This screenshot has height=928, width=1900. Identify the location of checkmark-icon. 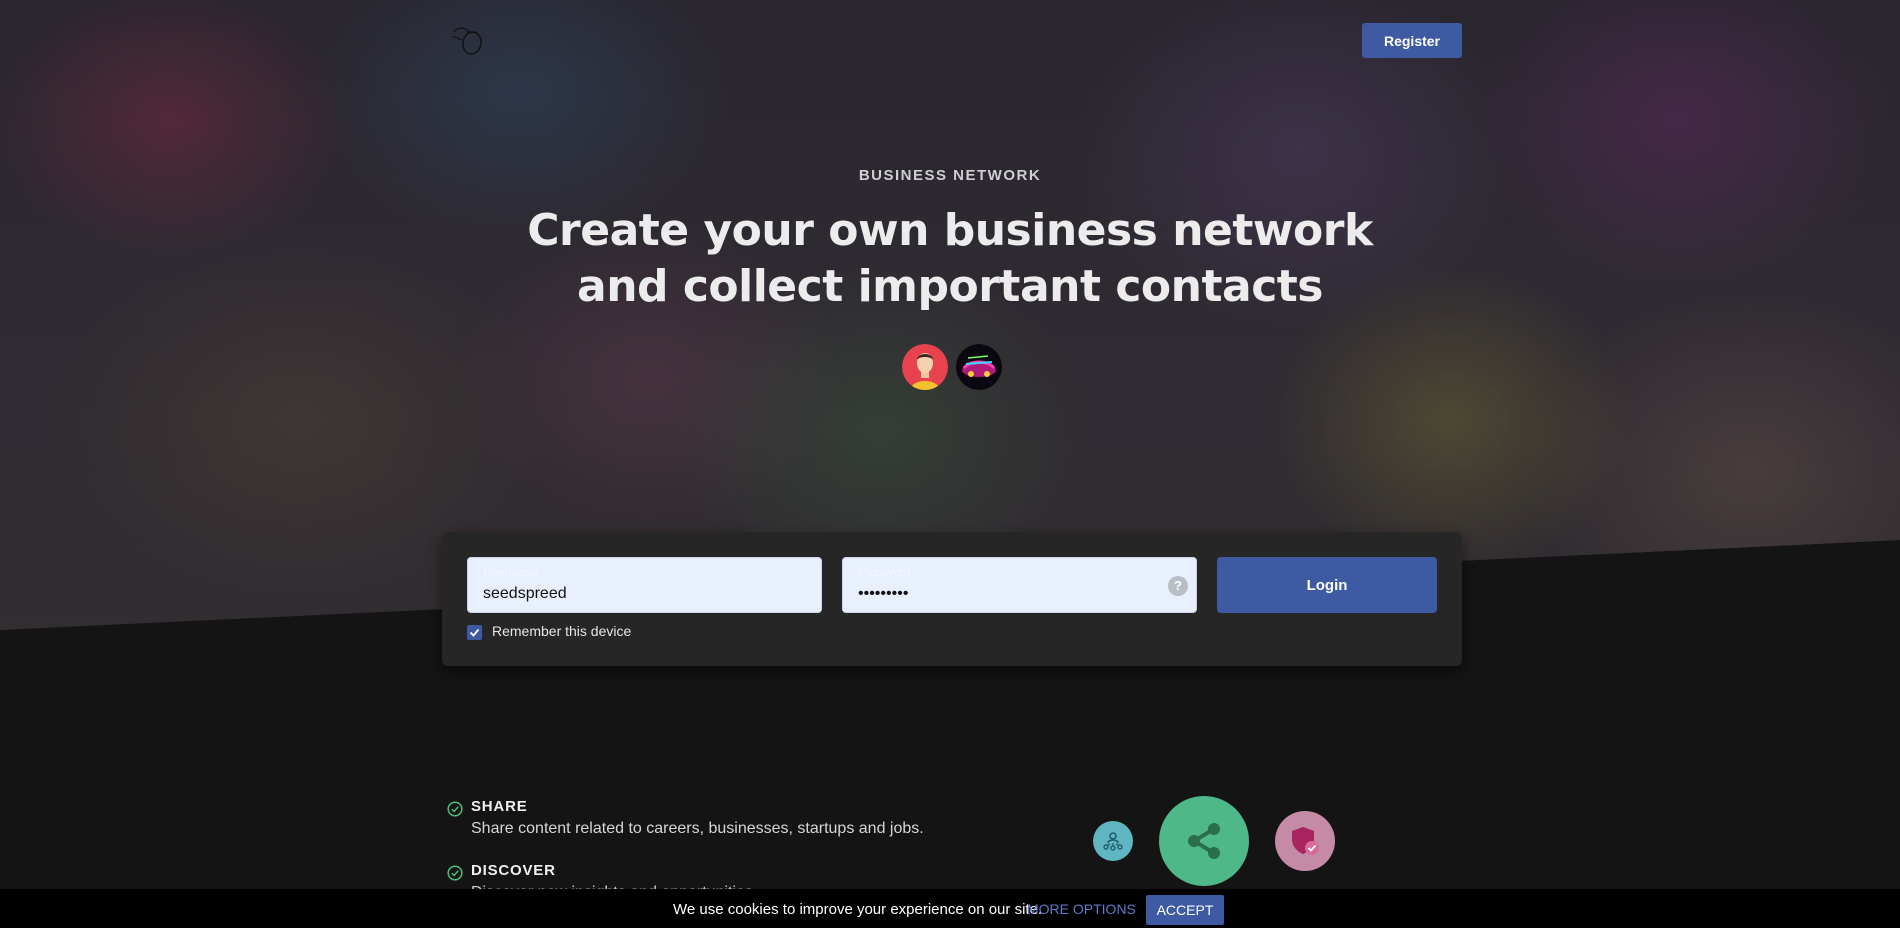
(474, 632).